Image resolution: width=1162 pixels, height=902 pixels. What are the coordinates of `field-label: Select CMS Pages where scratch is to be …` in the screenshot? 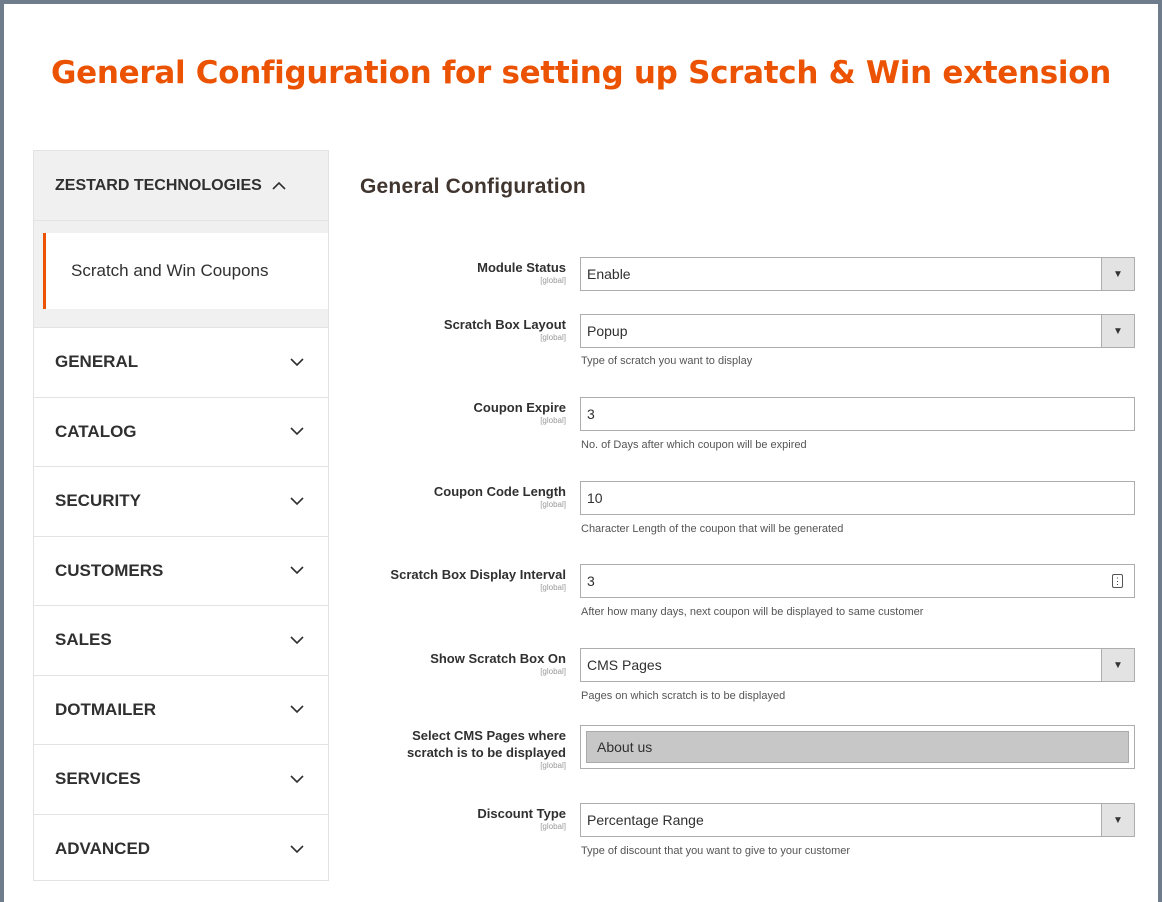 It's located at (453, 748).